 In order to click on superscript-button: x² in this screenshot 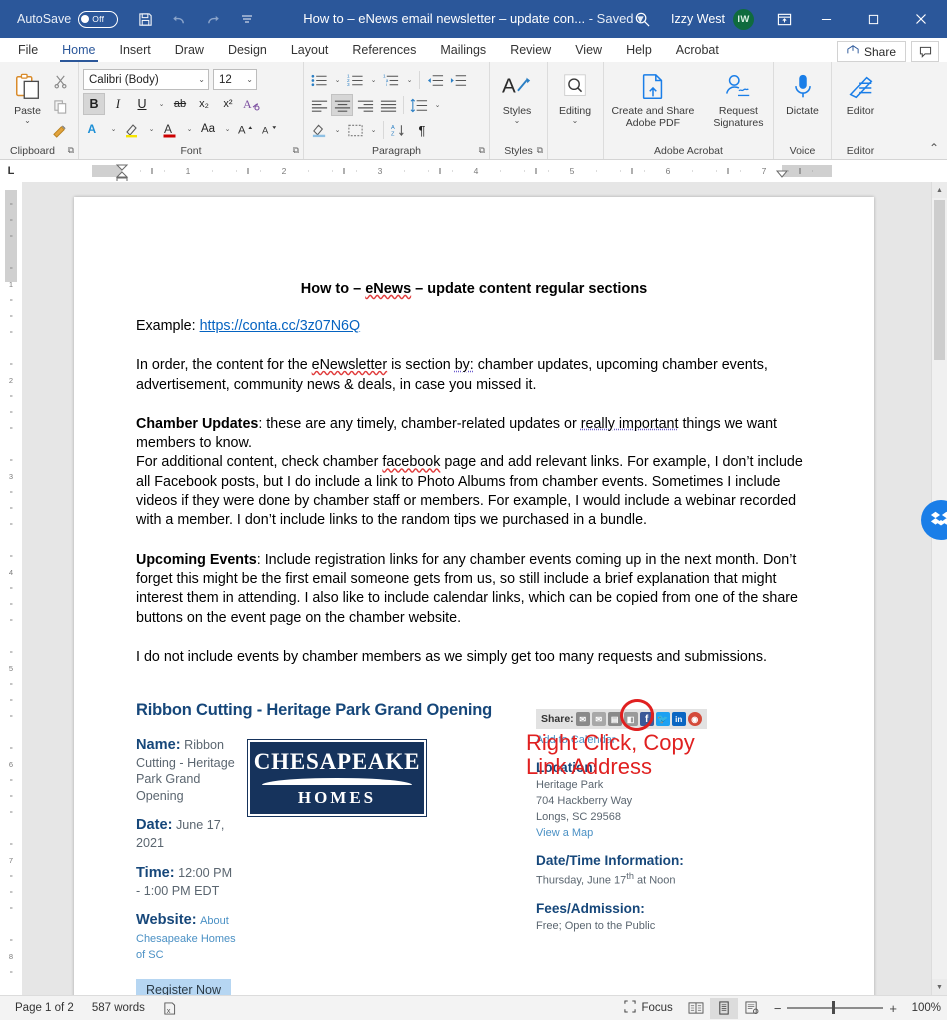, I will do `click(228, 104)`.